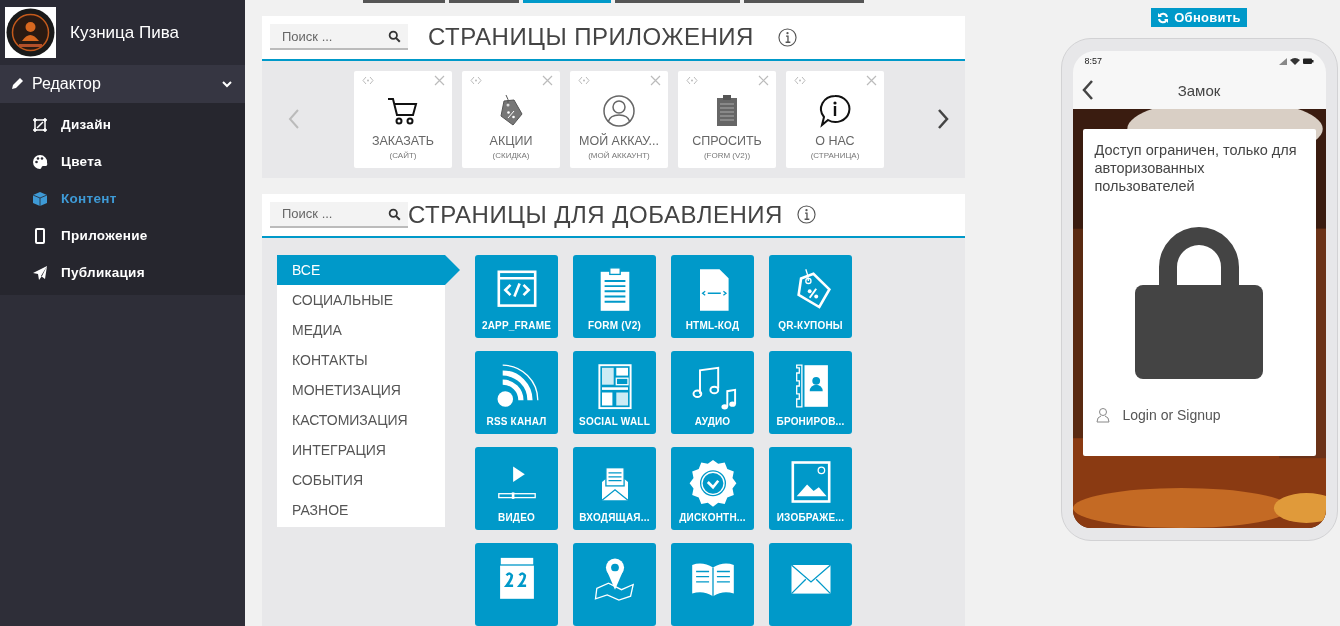 Image resolution: width=1340 pixels, height=626 pixels. Describe the element at coordinates (516, 392) in the screenshot. I see `page-type-tile: RSS КАНАЛ` at that location.